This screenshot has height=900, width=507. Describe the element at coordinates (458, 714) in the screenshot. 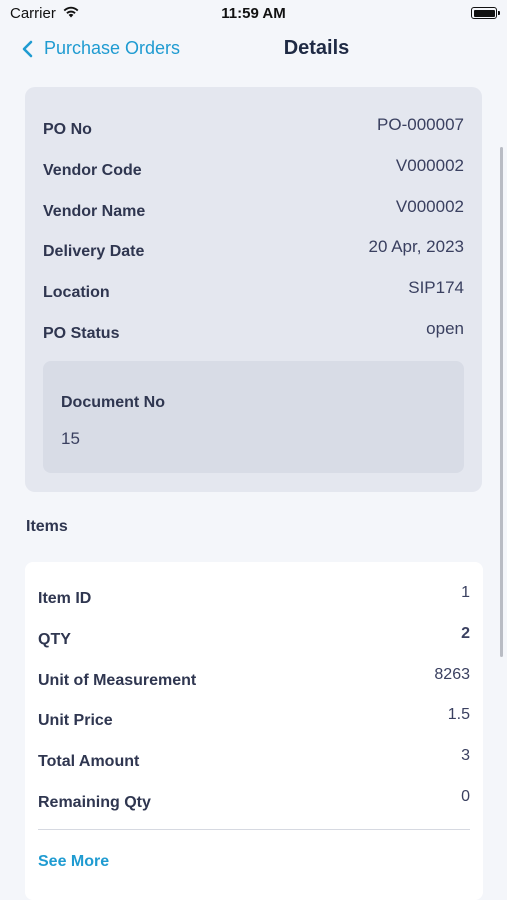

I see `unit-price-value: 1.5` at that location.